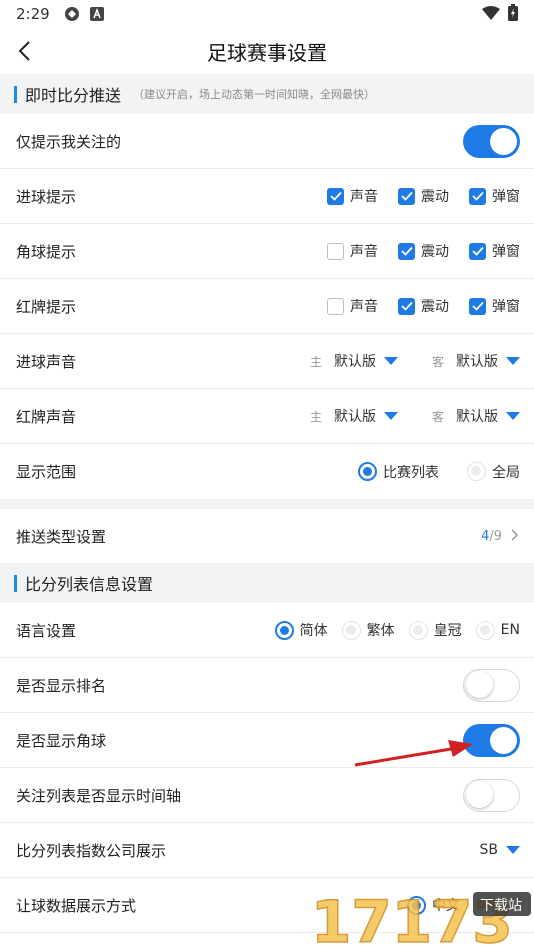  I want to click on select-value: SB, so click(489, 850).